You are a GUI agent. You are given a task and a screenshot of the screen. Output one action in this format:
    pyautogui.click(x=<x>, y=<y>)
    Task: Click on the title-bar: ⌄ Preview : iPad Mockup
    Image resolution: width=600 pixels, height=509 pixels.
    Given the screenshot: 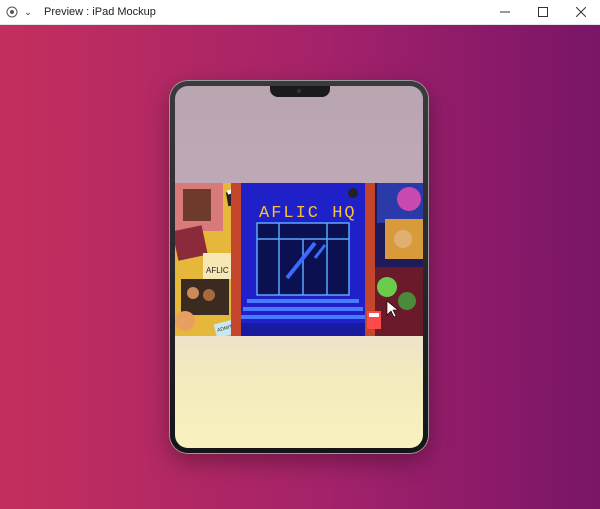 What is the action you would take?
    pyautogui.click(x=300, y=12)
    